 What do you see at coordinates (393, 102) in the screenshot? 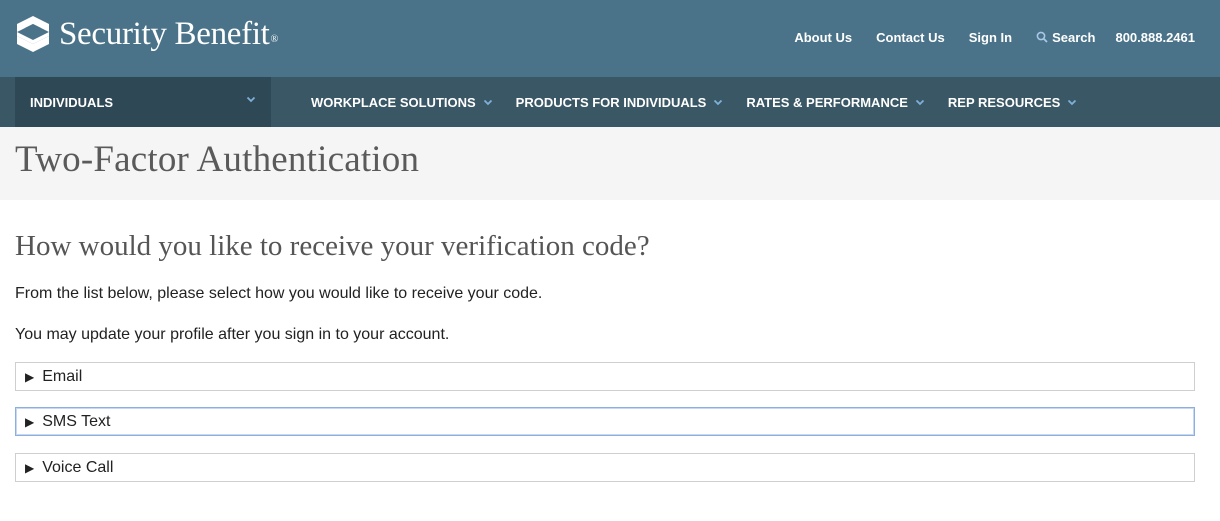
I see `nav-item-label: WORKPLACE SOLUTIONS` at bounding box center [393, 102].